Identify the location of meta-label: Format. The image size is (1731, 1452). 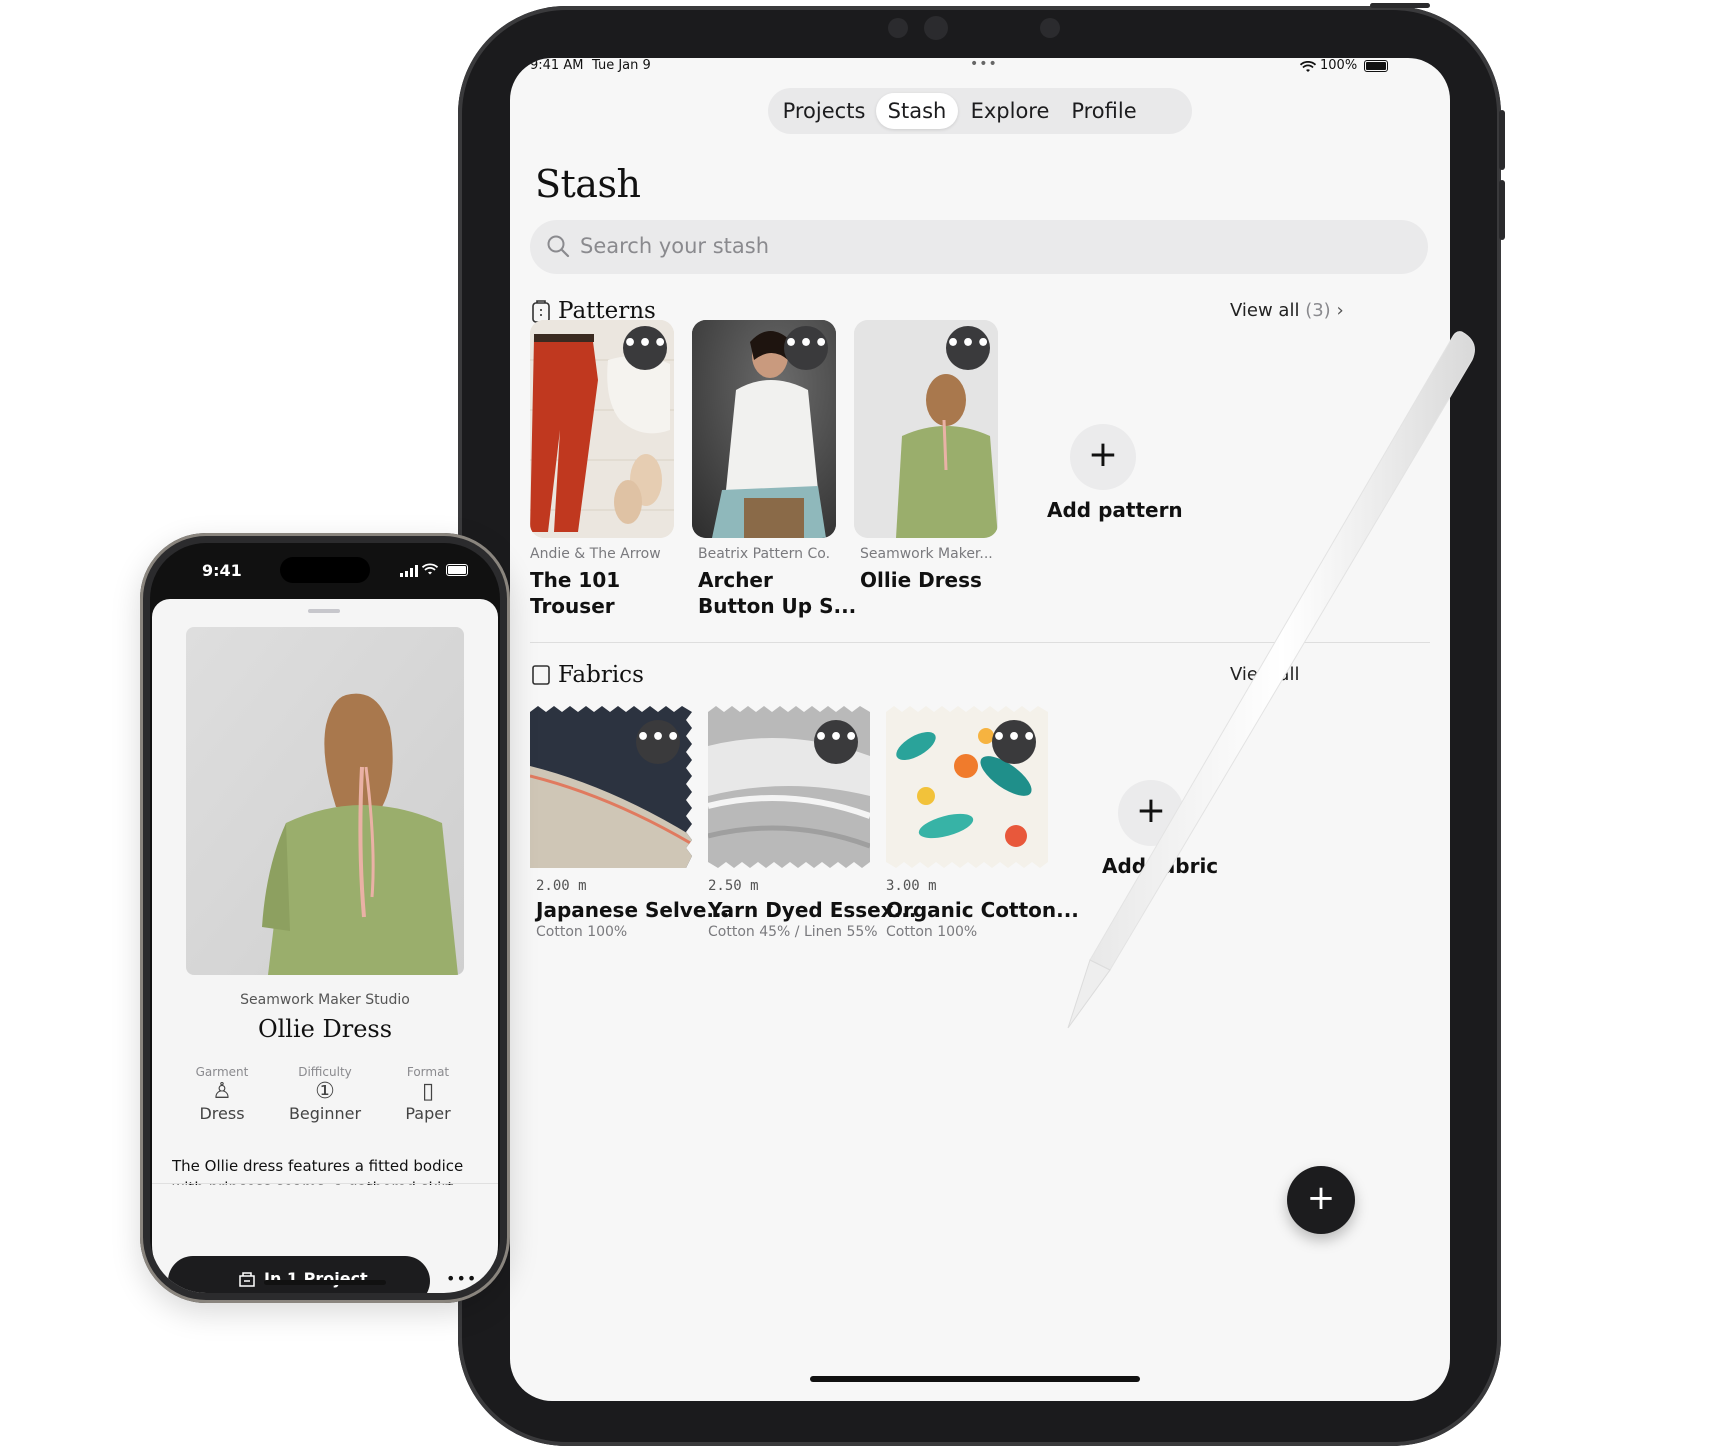
(428, 1072).